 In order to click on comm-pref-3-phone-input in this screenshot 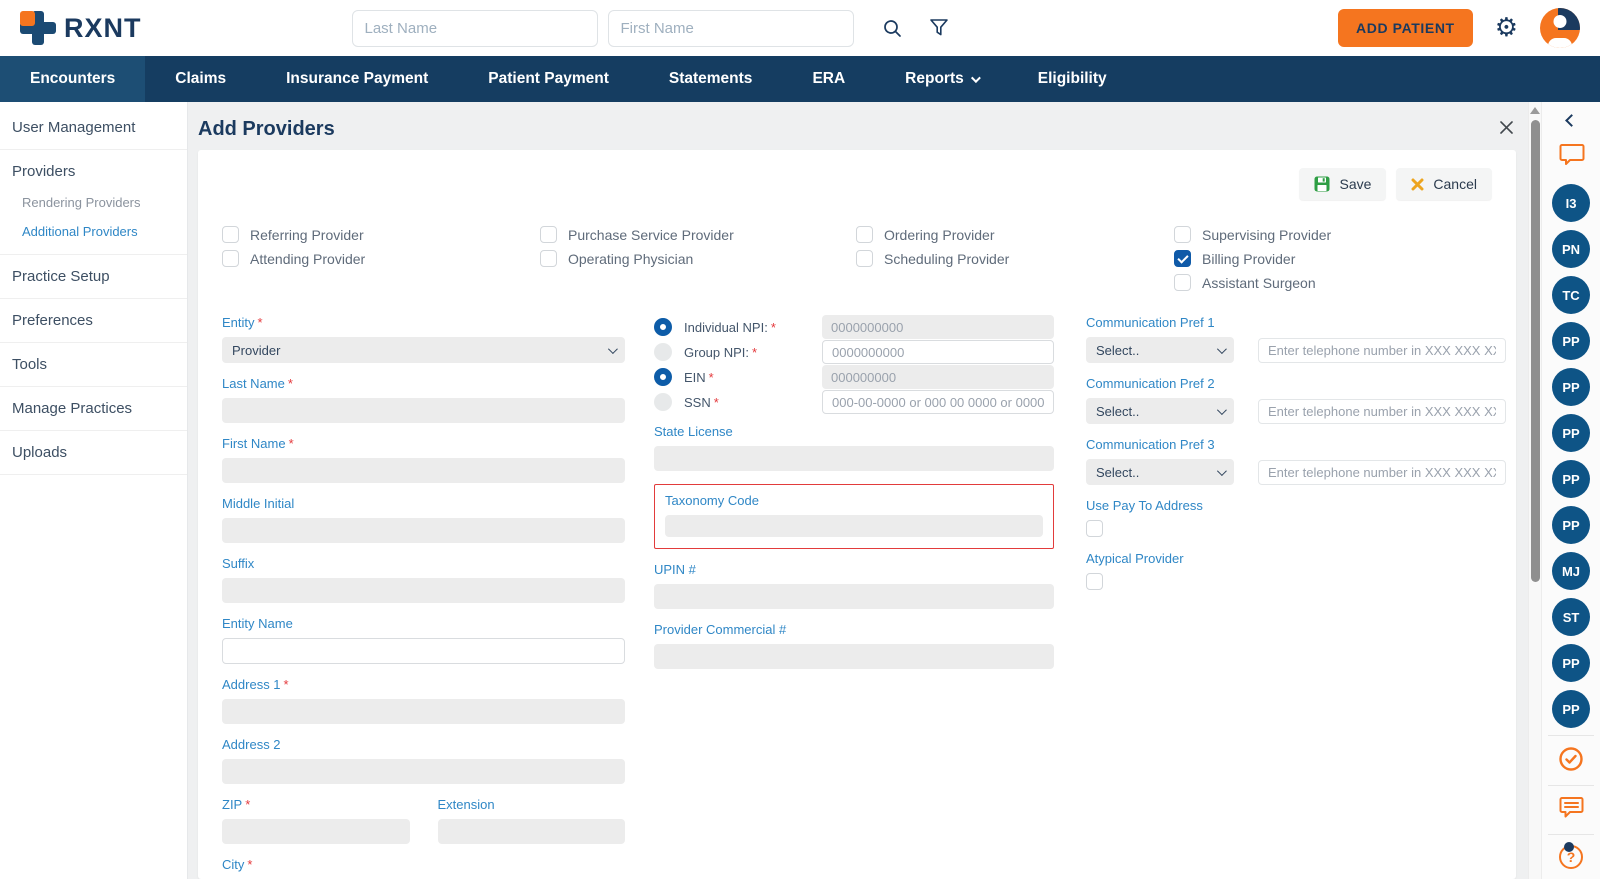, I will do `click(1382, 472)`.